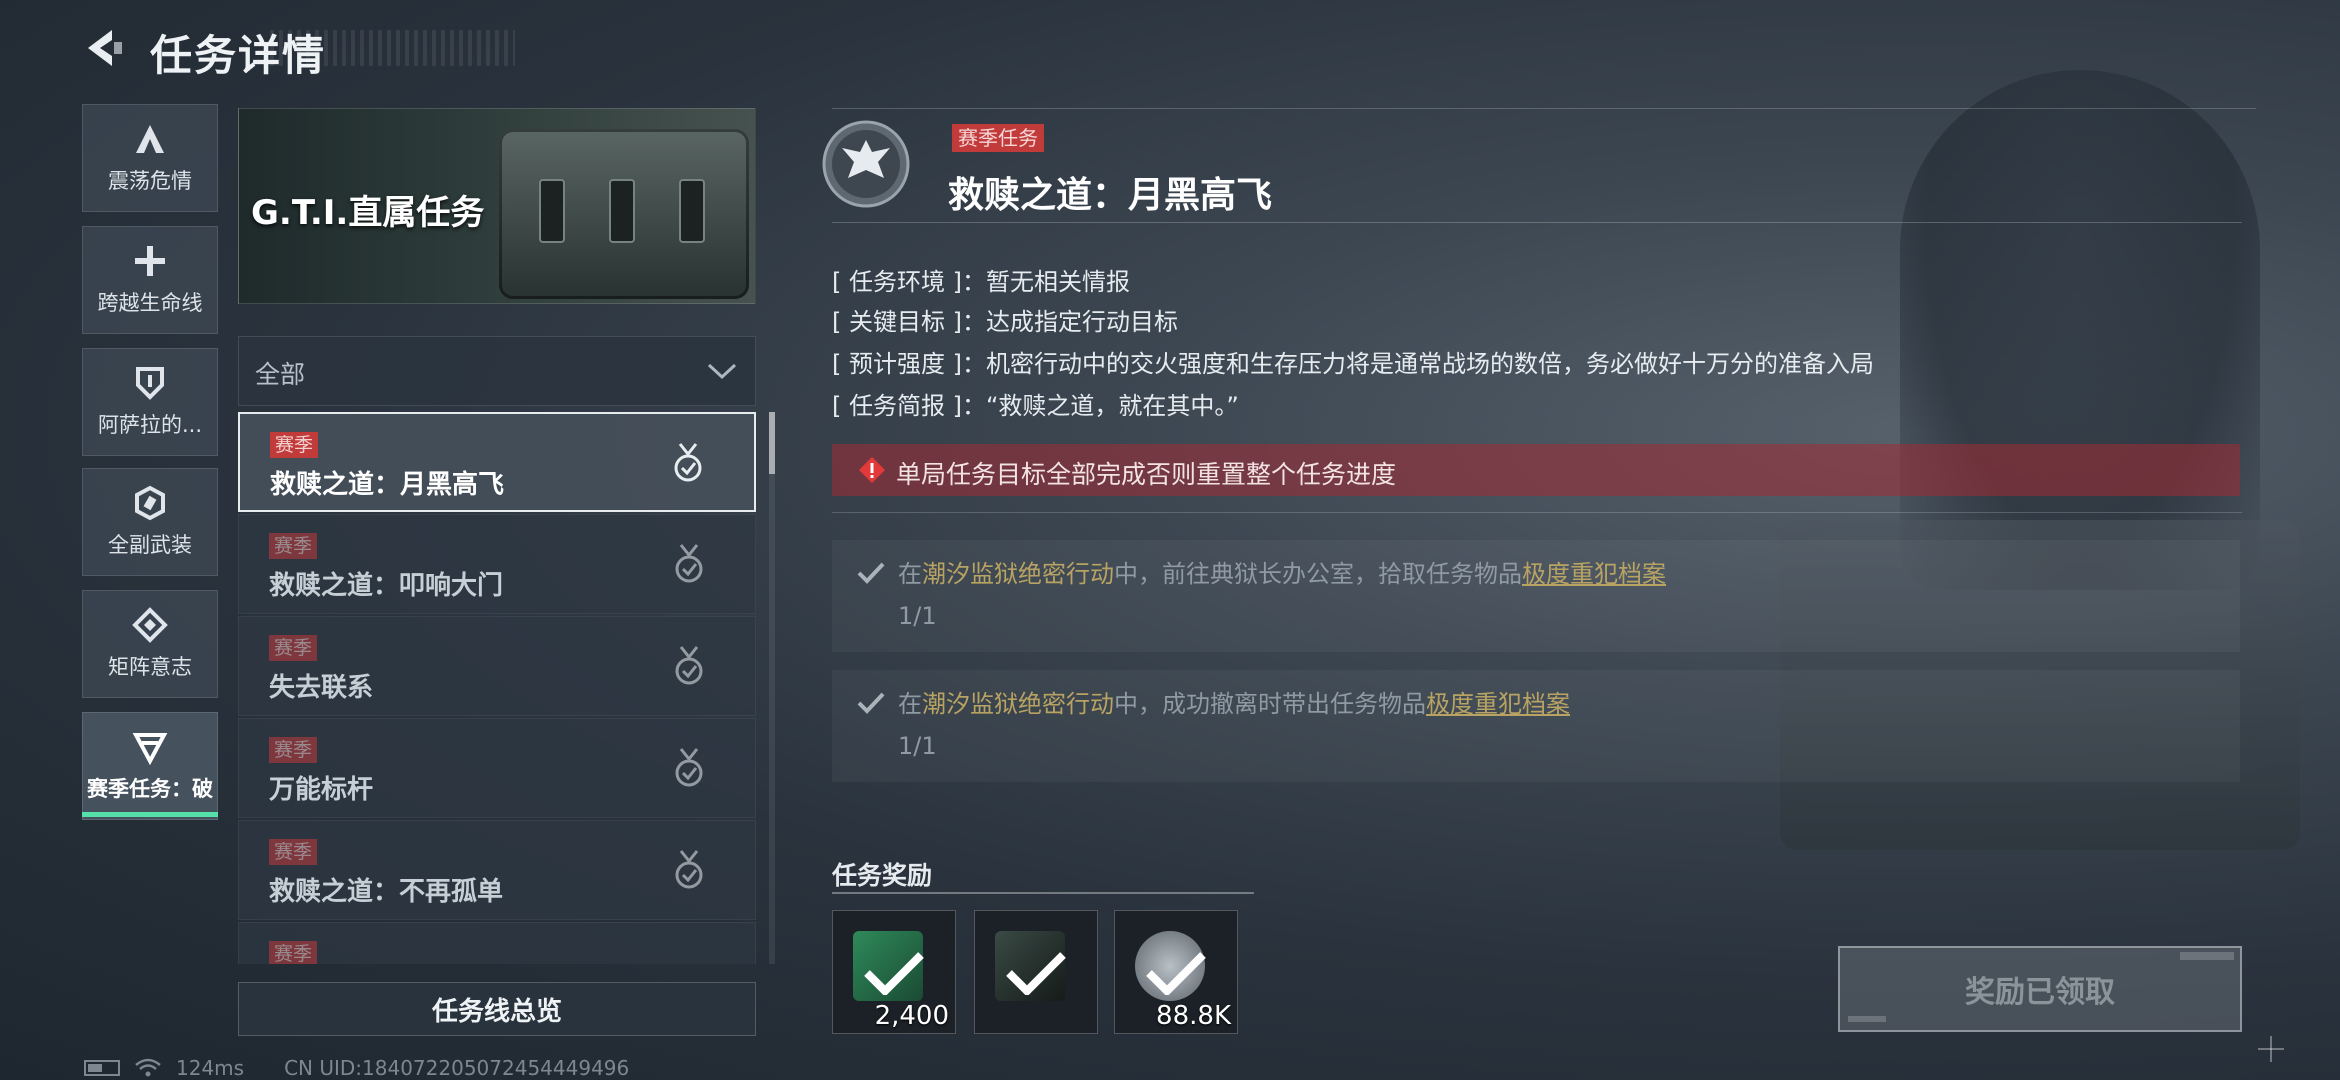  What do you see at coordinates (1536, 470) in the screenshot?
I see `warning-banner: 单局任务目标全部完成否则重置整个任务进度` at bounding box center [1536, 470].